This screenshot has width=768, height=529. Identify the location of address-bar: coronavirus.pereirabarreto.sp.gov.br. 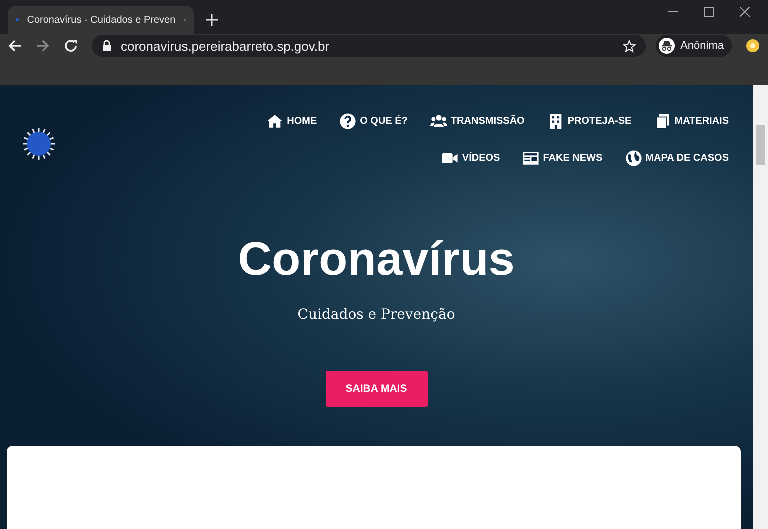
(369, 46).